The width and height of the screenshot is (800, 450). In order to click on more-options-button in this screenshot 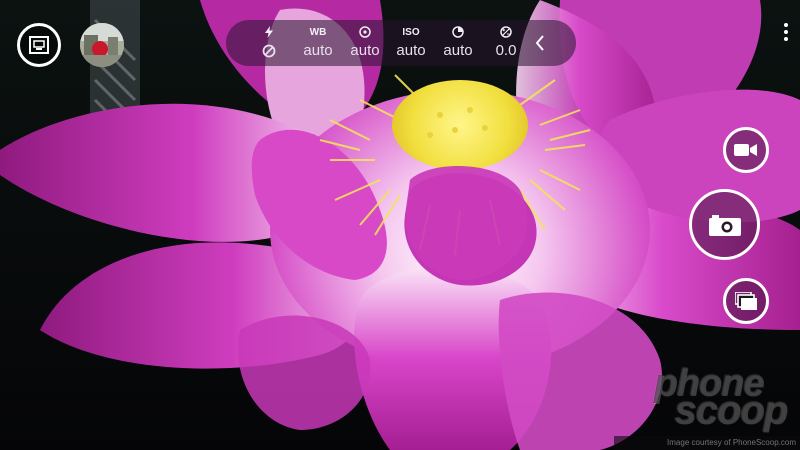, I will do `click(786, 34)`.